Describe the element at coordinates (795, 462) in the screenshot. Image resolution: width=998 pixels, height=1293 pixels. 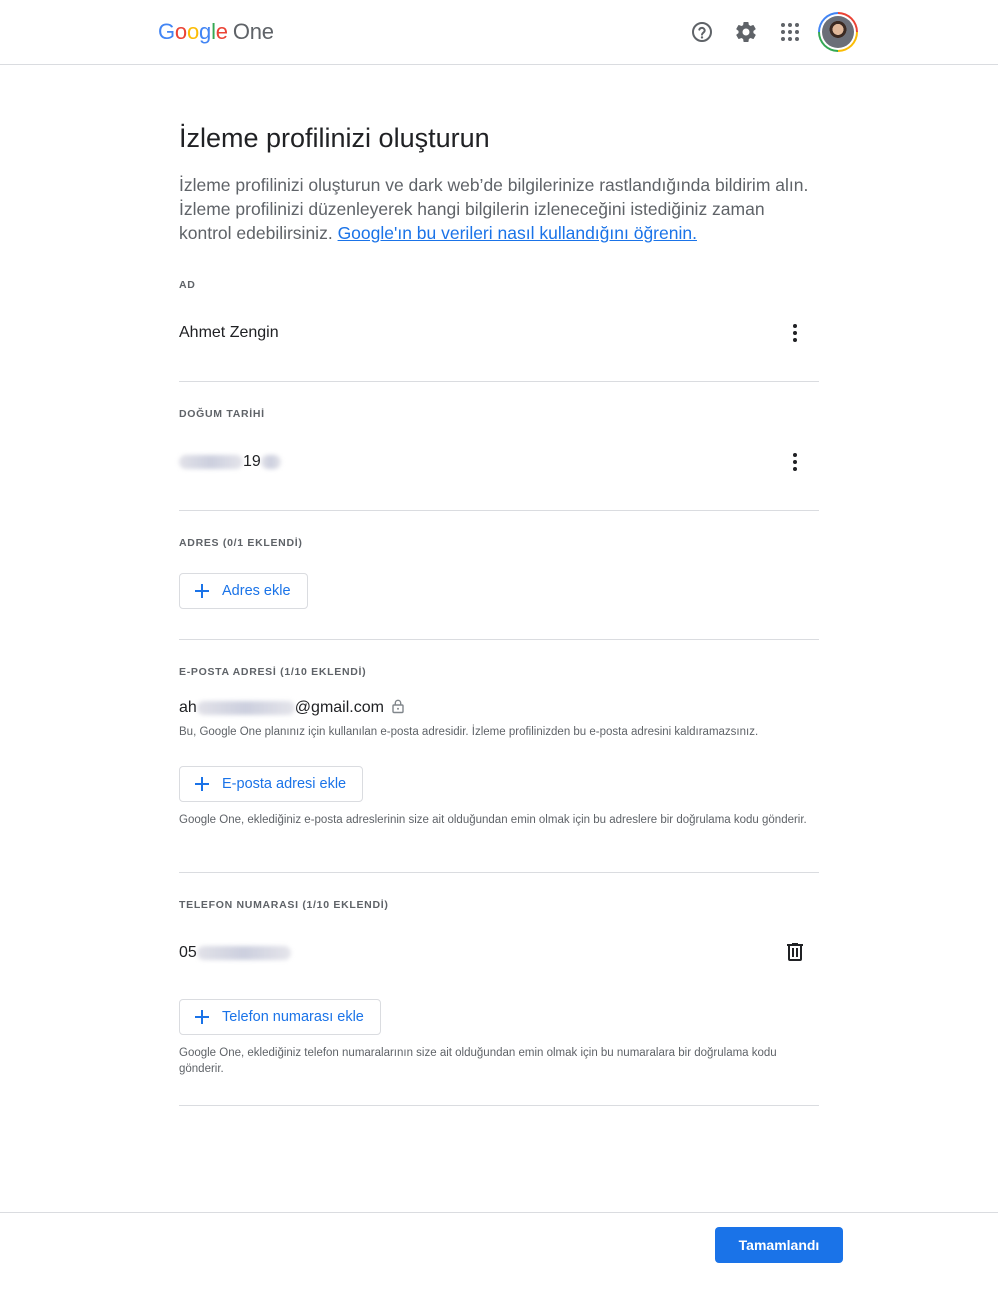
I see `birth-date-more-options-icon` at that location.